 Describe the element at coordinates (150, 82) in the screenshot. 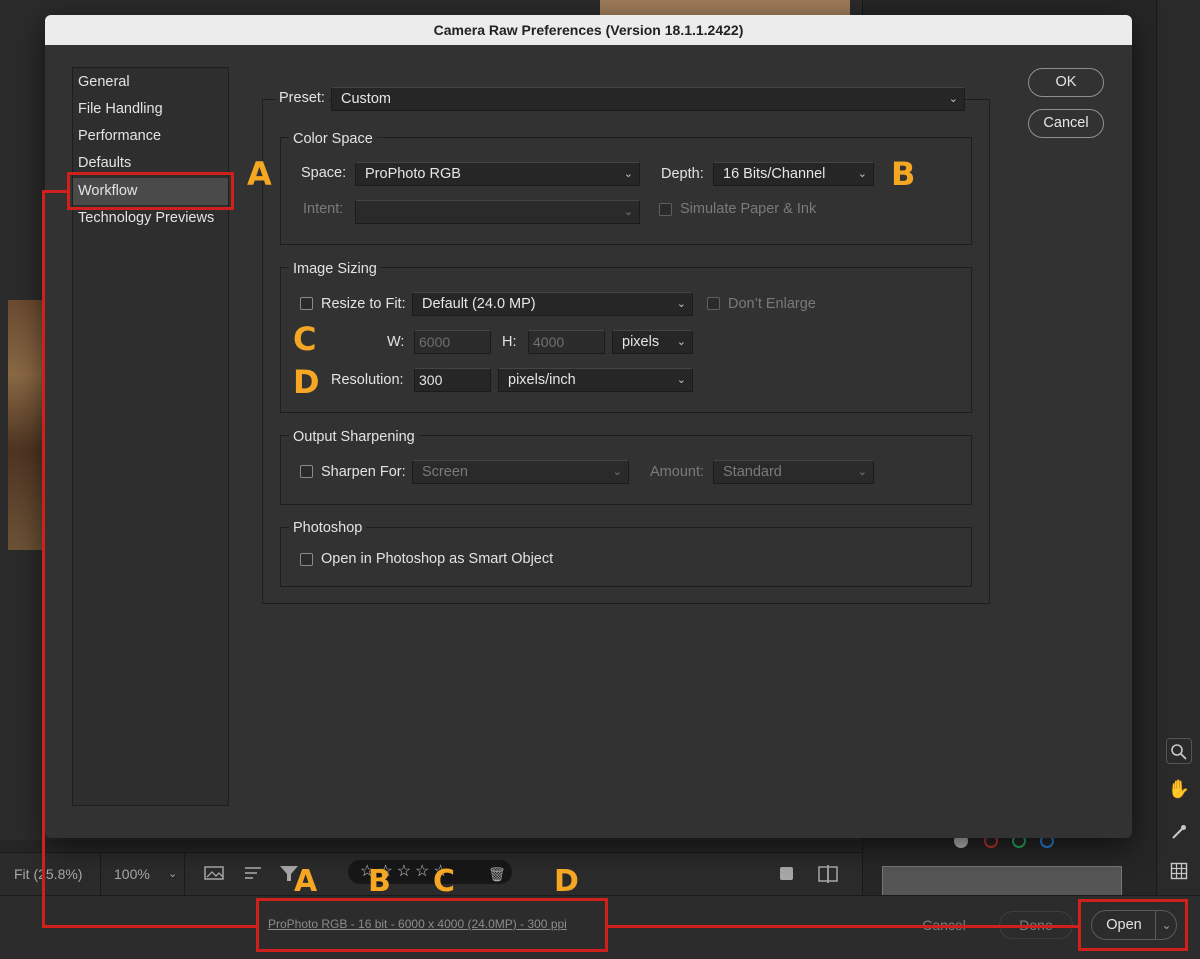

I see `nav-item-general: General` at that location.